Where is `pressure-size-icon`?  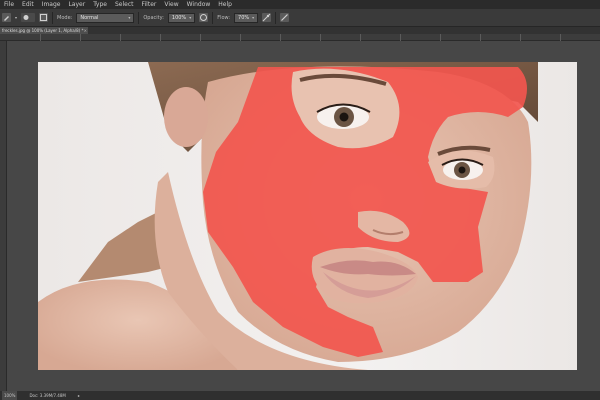
pressure-size-icon is located at coordinates (285, 17).